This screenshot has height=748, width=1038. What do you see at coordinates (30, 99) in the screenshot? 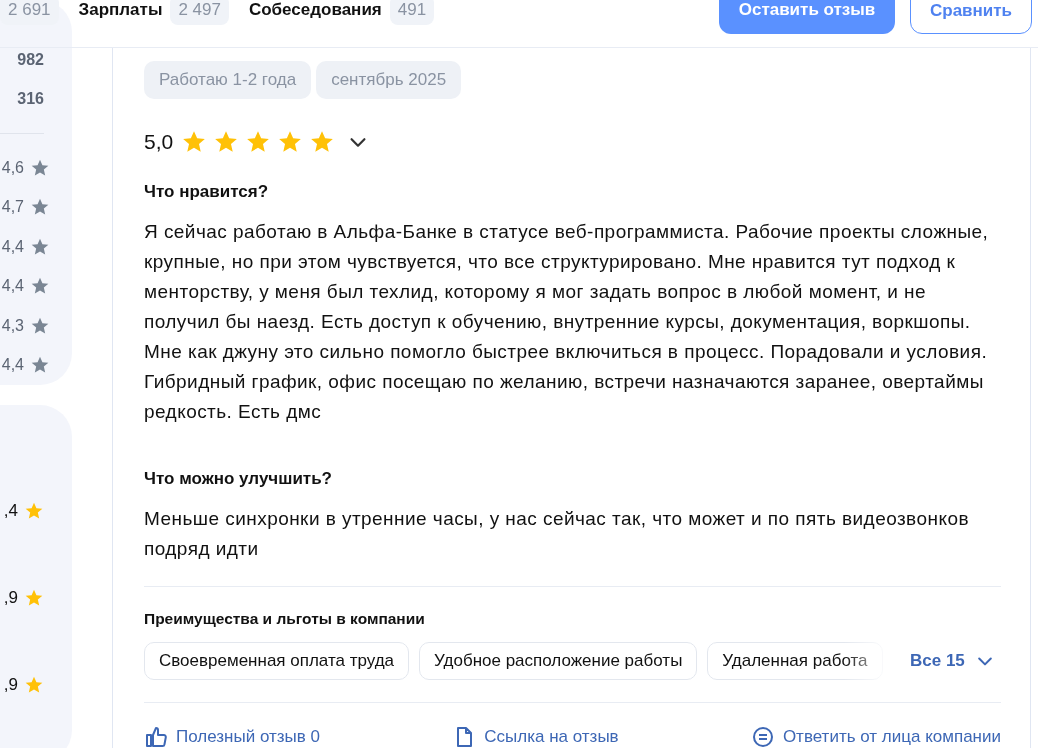
I see `count-value: 316` at bounding box center [30, 99].